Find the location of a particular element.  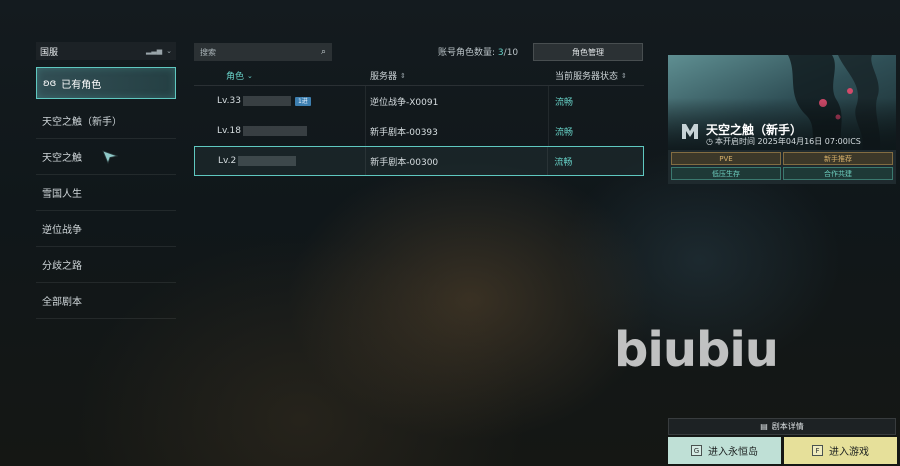

rank-badge: 1进 is located at coordinates (302, 101).